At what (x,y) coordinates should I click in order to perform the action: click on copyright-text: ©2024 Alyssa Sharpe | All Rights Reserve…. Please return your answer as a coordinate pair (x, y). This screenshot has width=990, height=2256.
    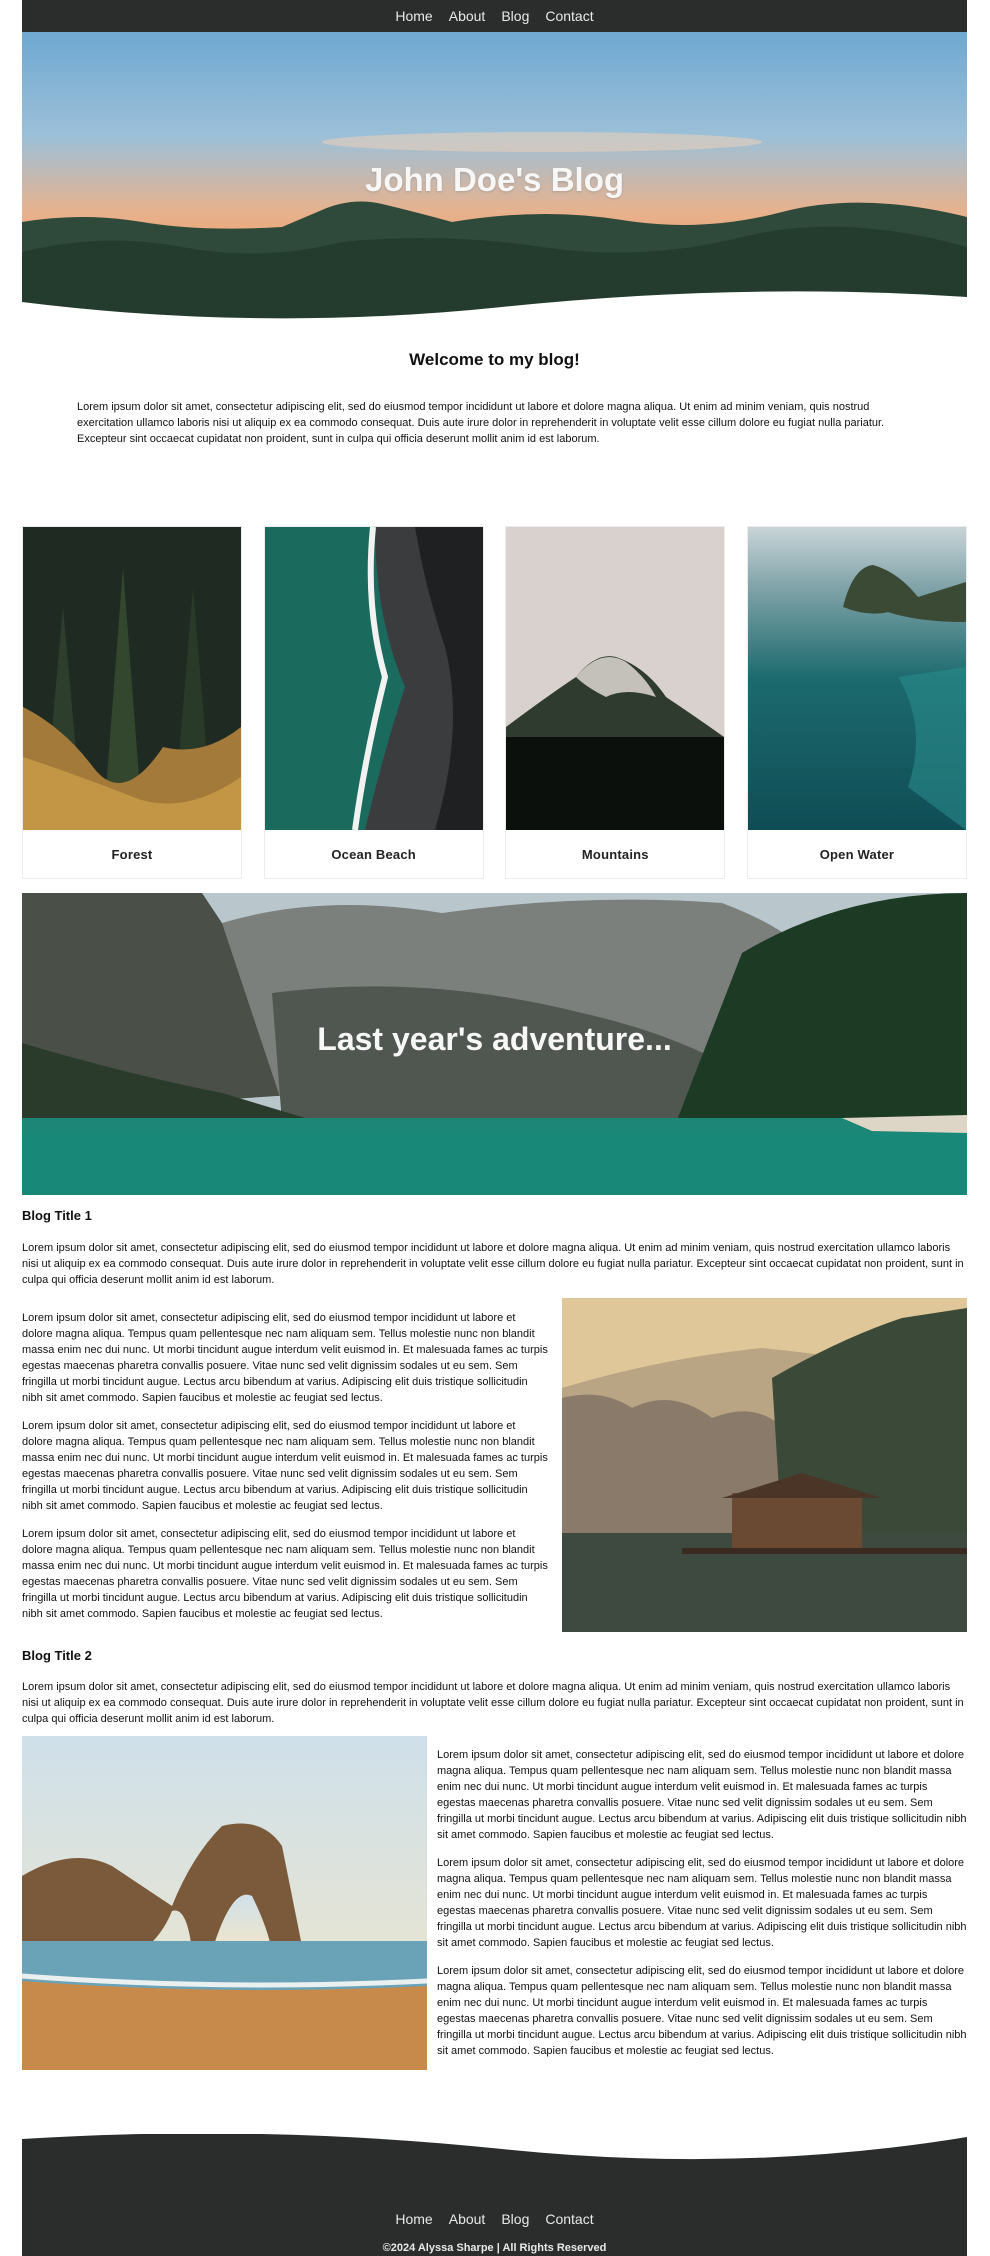
    Looking at the image, I should click on (494, 2248).